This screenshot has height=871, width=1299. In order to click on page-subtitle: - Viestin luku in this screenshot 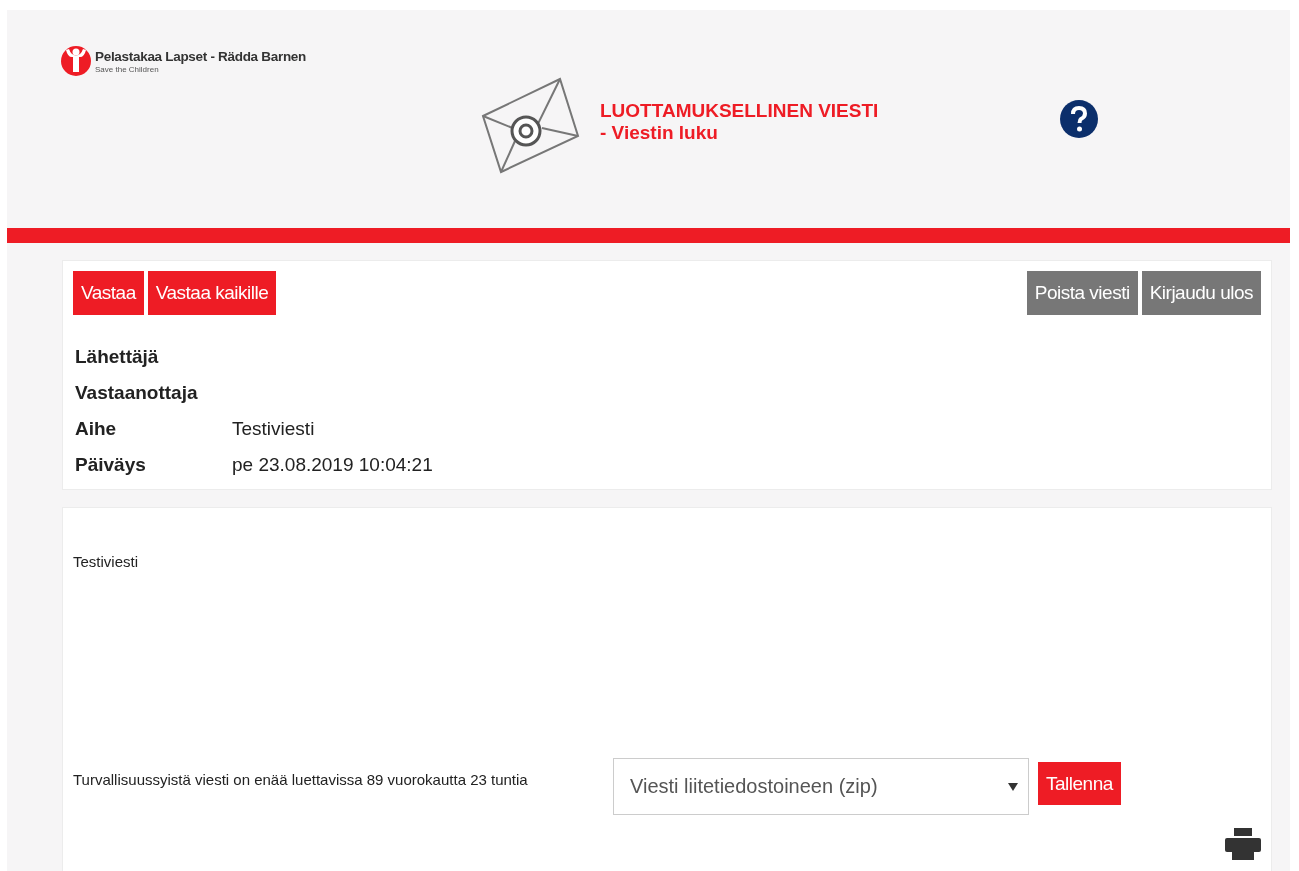, I will do `click(659, 133)`.